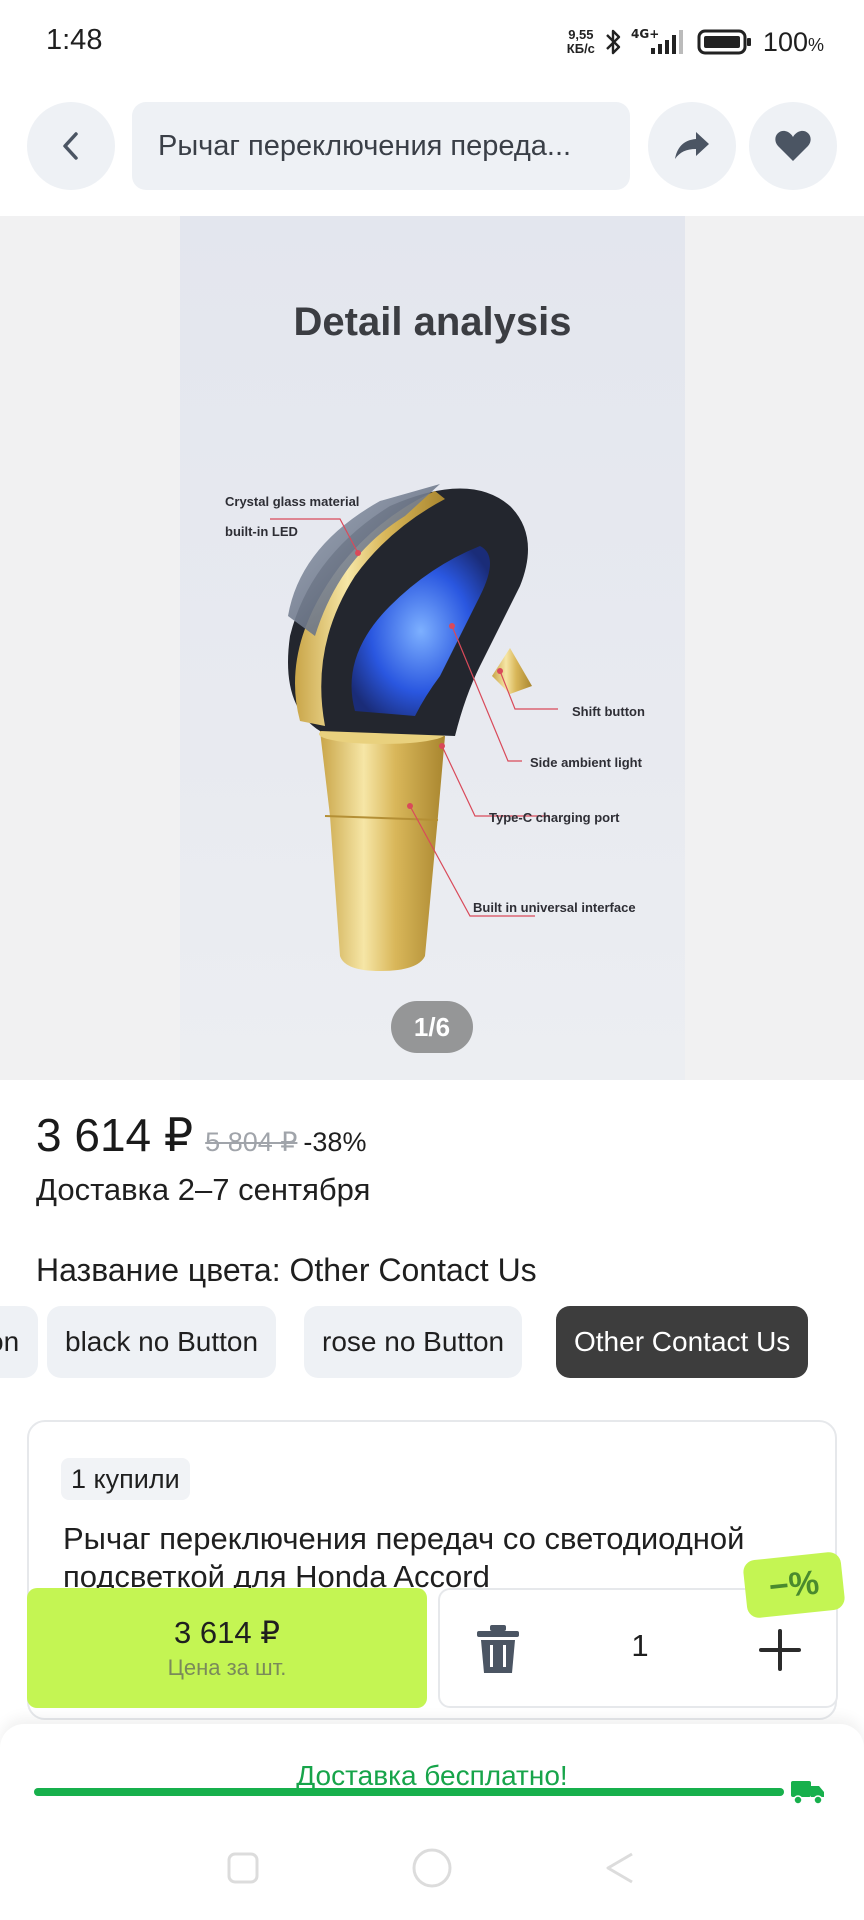 The height and width of the screenshot is (1920, 864). I want to click on trash-icon, so click(498, 1649).